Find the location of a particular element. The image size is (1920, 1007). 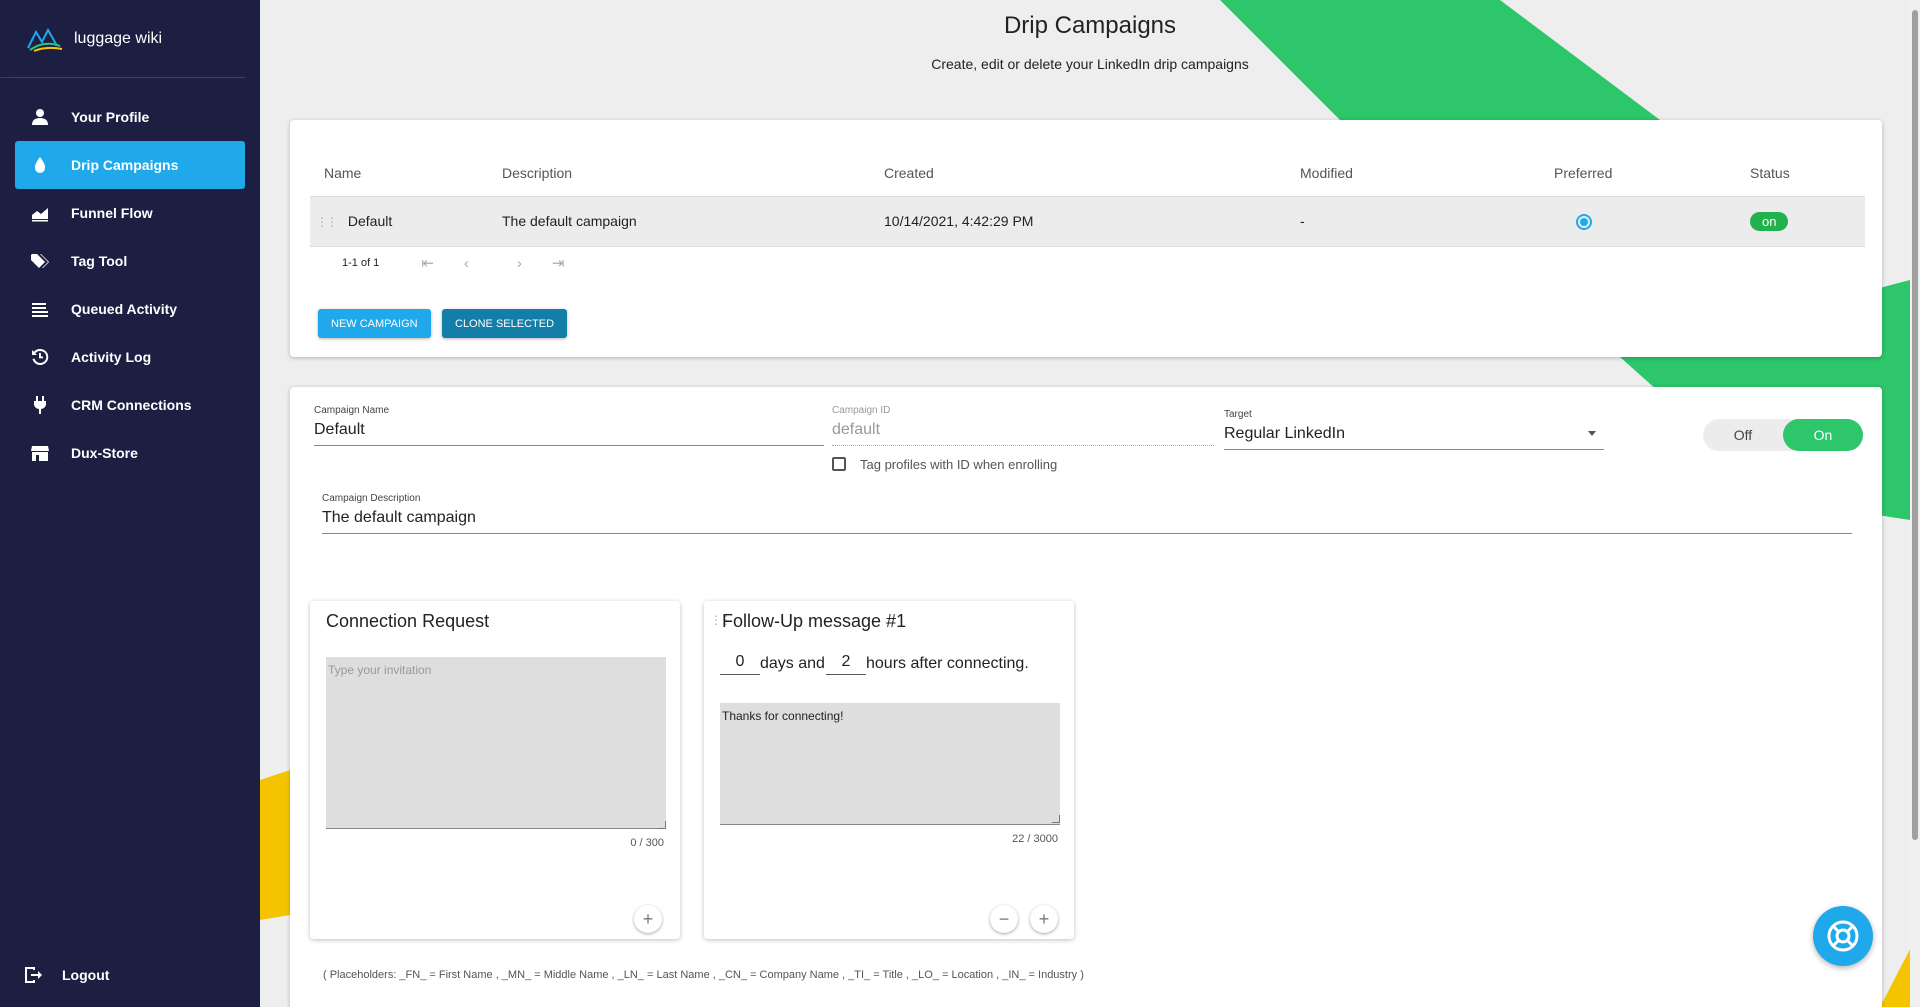

sidebar-item-label: CRM Connections is located at coordinates (131, 405).